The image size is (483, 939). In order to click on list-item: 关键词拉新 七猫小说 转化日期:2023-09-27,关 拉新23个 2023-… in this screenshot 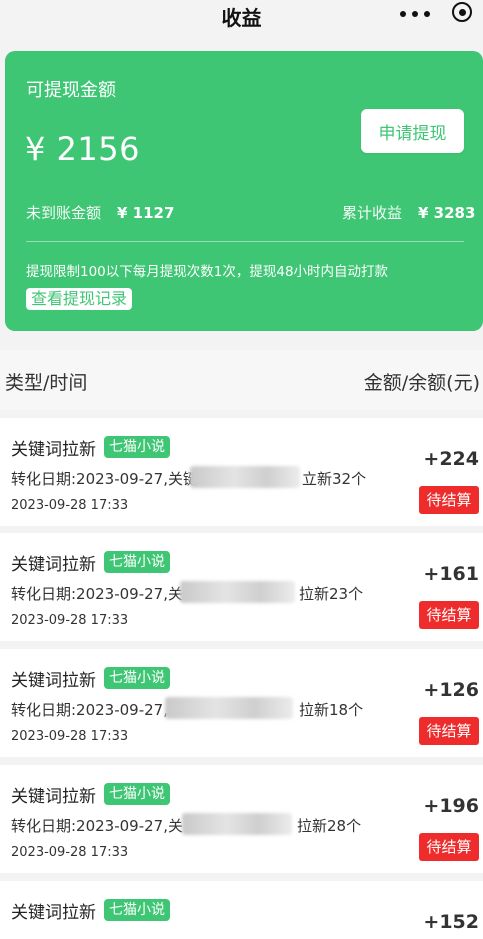, I will do `click(241, 587)`.